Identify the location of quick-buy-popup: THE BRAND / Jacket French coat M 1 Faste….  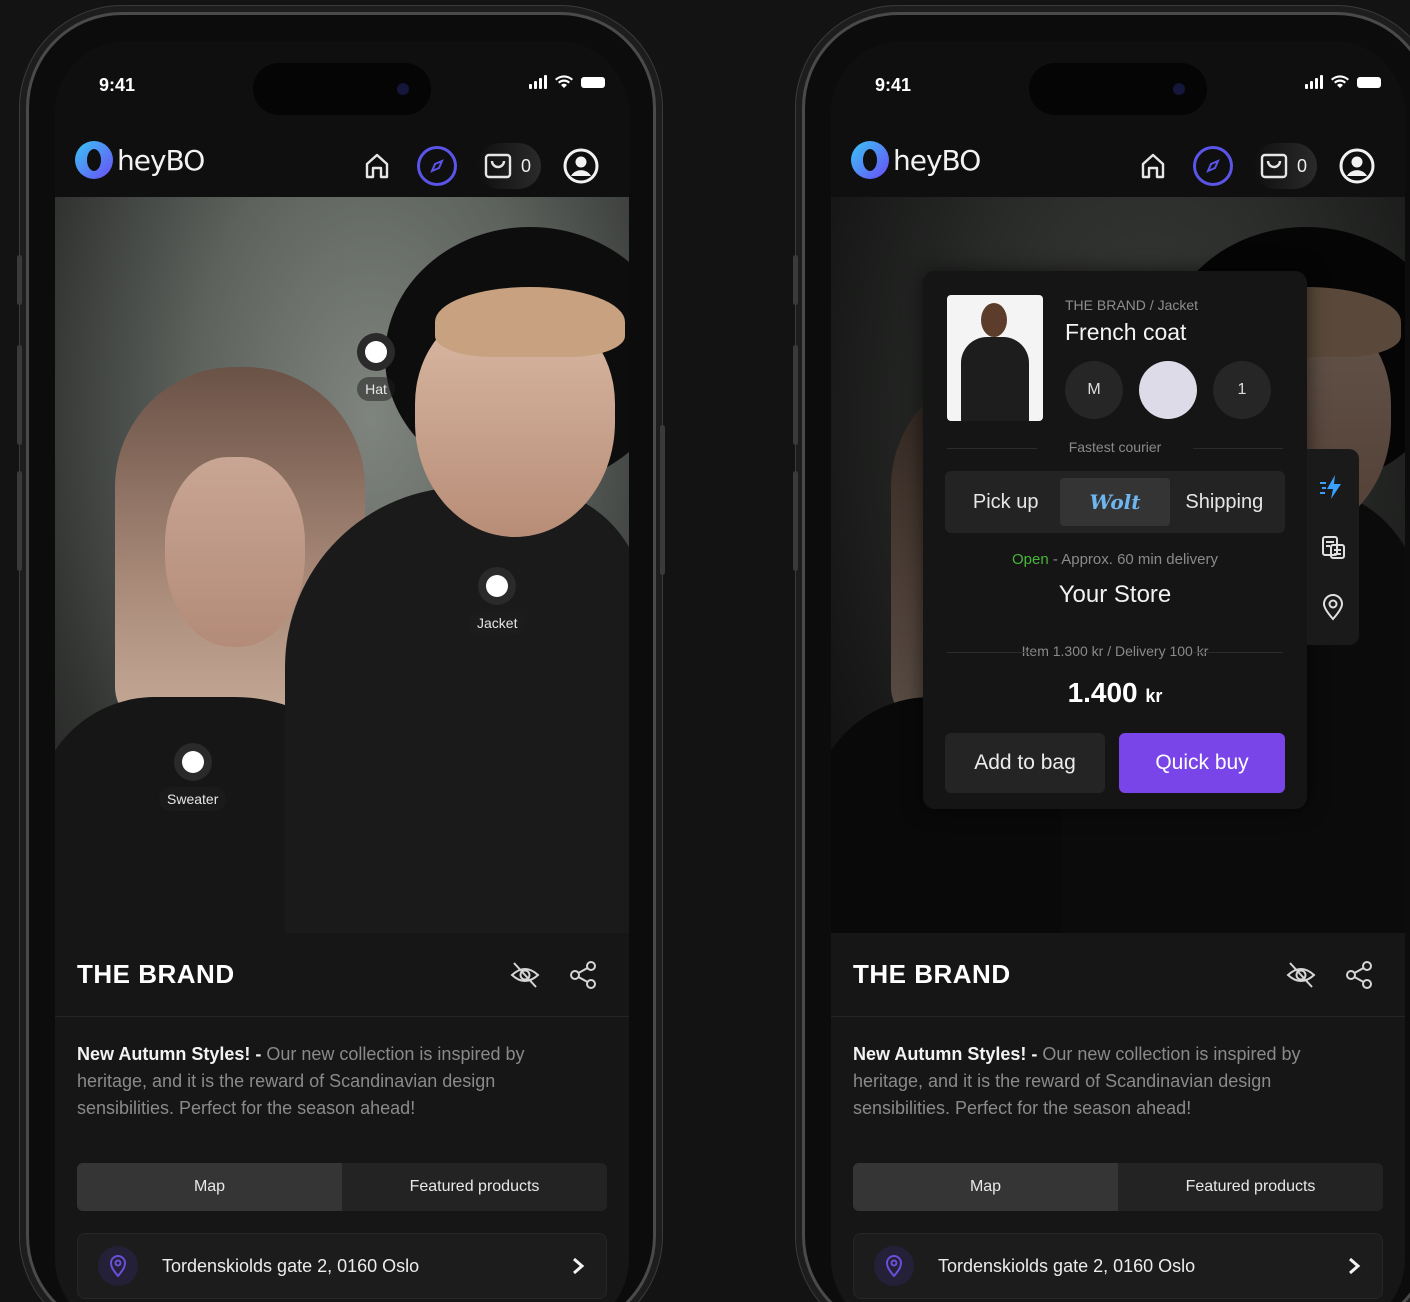
(1115, 540).